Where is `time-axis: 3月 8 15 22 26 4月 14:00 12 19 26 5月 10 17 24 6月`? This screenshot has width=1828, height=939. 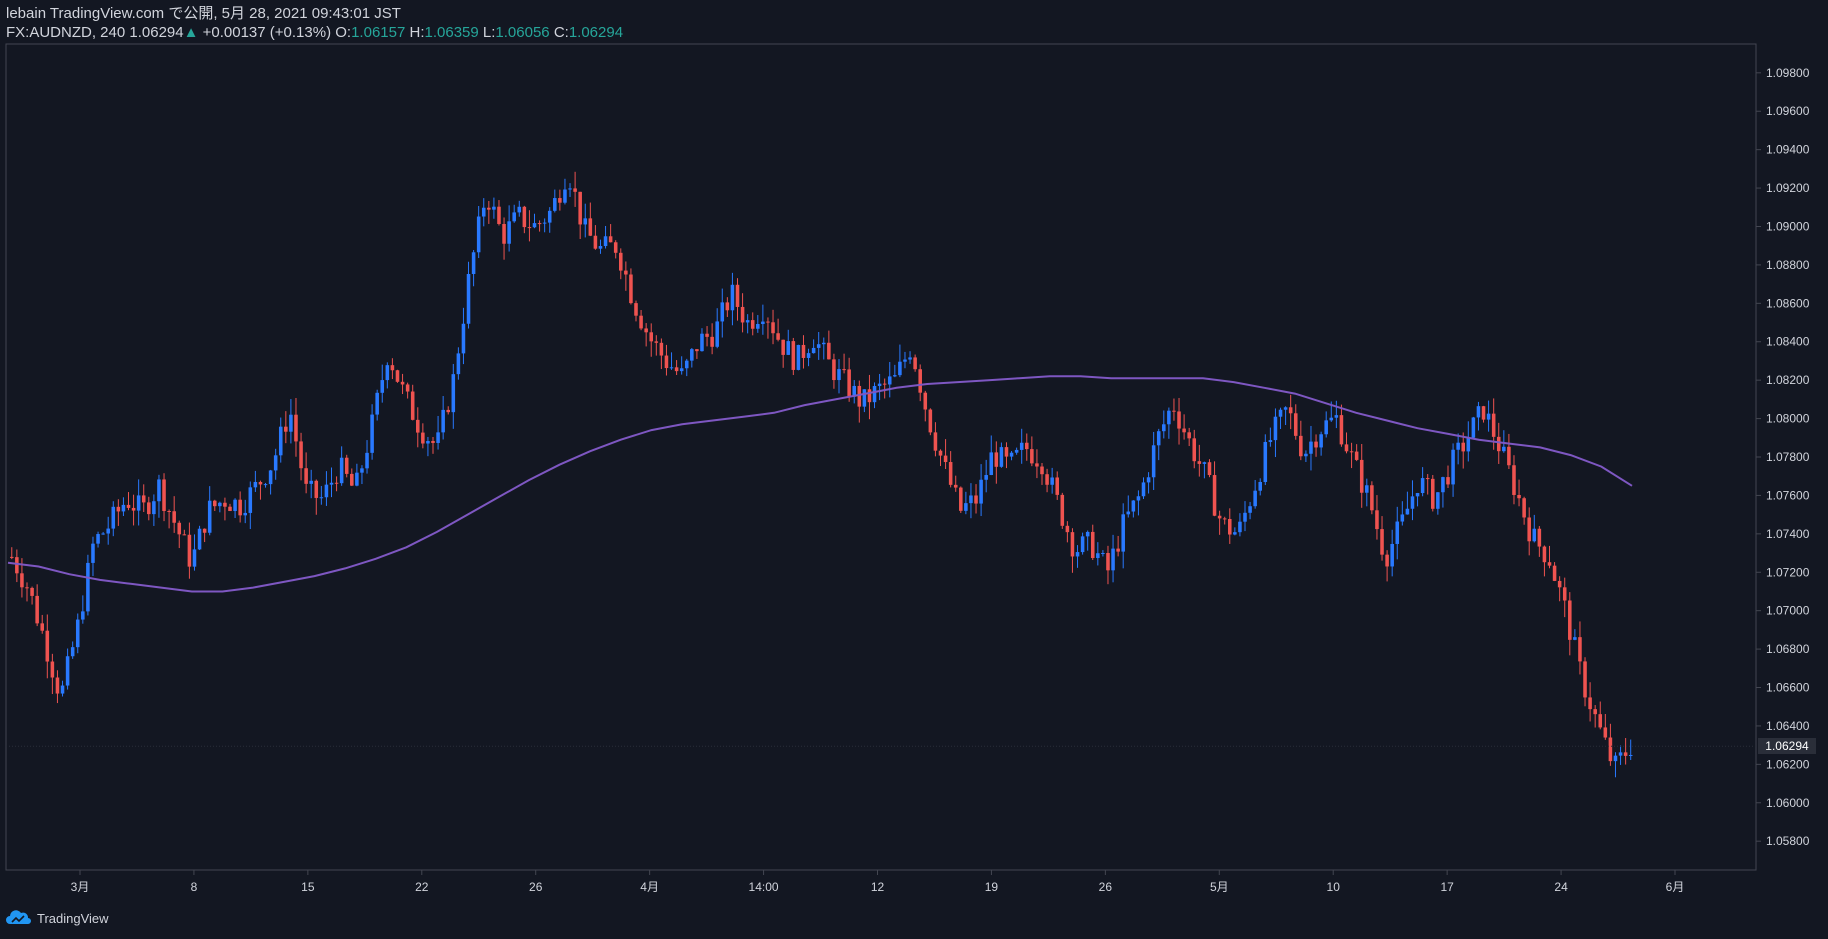
time-axis: 3月 8 15 22 26 4月 14:00 12 19 26 5月 10 17 24 6月 is located at coordinates (878, 882).